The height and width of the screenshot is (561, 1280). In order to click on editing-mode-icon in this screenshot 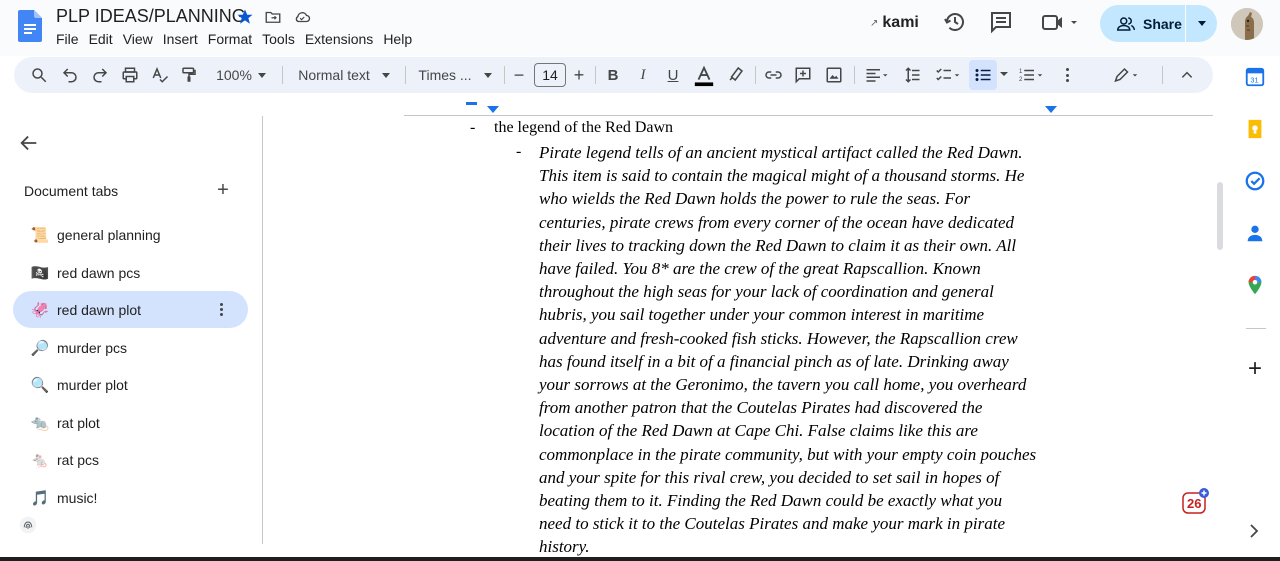, I will do `click(1126, 75)`.